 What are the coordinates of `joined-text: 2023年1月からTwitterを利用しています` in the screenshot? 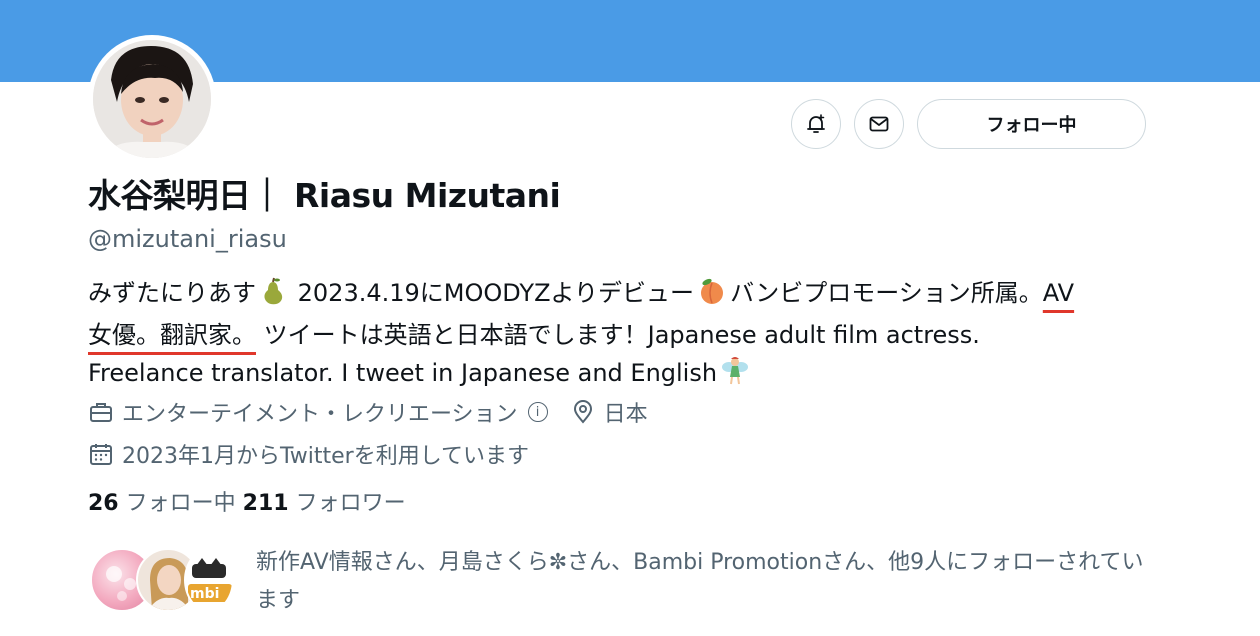 It's located at (326, 456).